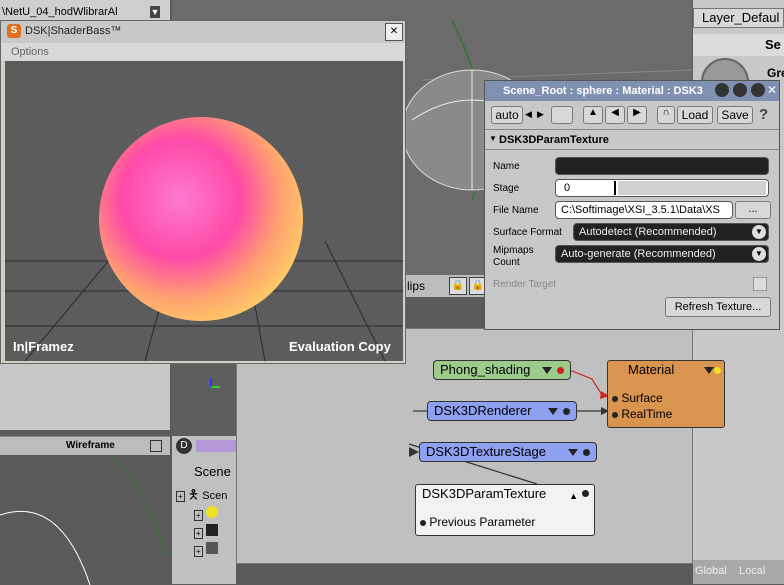 The image size is (784, 585). I want to click on property-titlebar: Scene_Root : sphere : Material : DSK3 ✕, so click(632, 91).